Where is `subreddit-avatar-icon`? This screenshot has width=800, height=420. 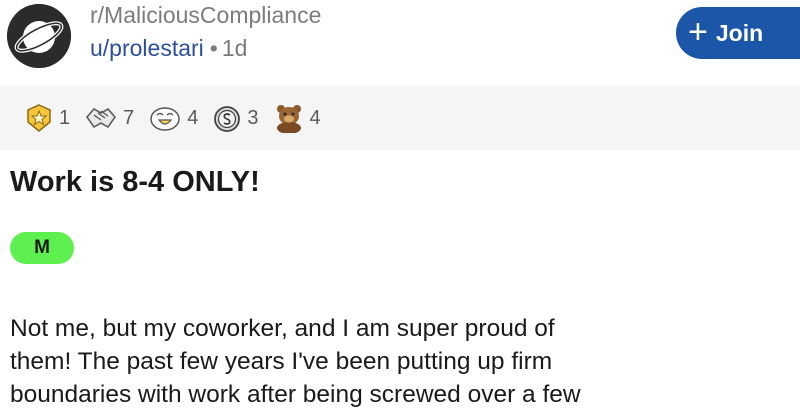
subreddit-avatar-icon is located at coordinates (39, 36).